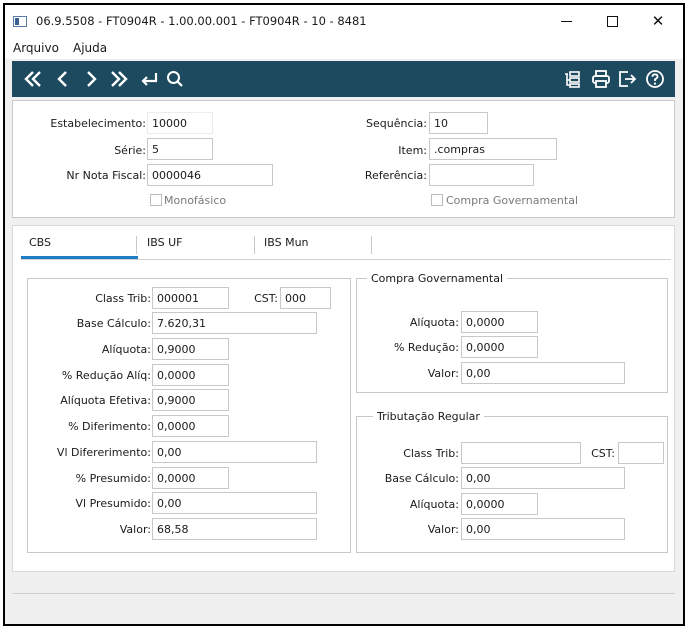 The width and height of the screenshot is (688, 629). Describe the element at coordinates (512, 200) in the screenshot. I see `compra-governamental-label: Compra Governamental` at that location.